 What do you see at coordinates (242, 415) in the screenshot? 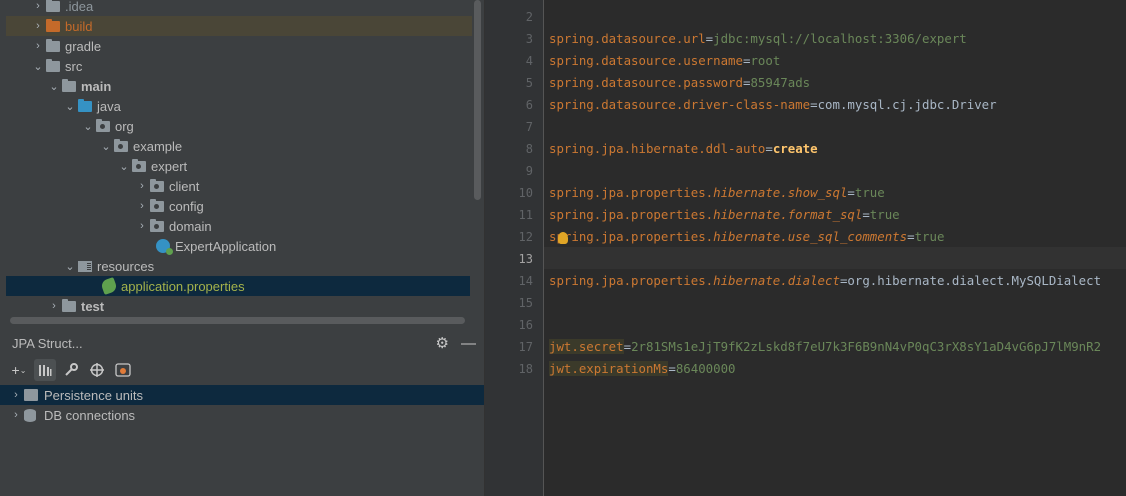
I see `jpa-item-db-connections: › DB connections` at bounding box center [242, 415].